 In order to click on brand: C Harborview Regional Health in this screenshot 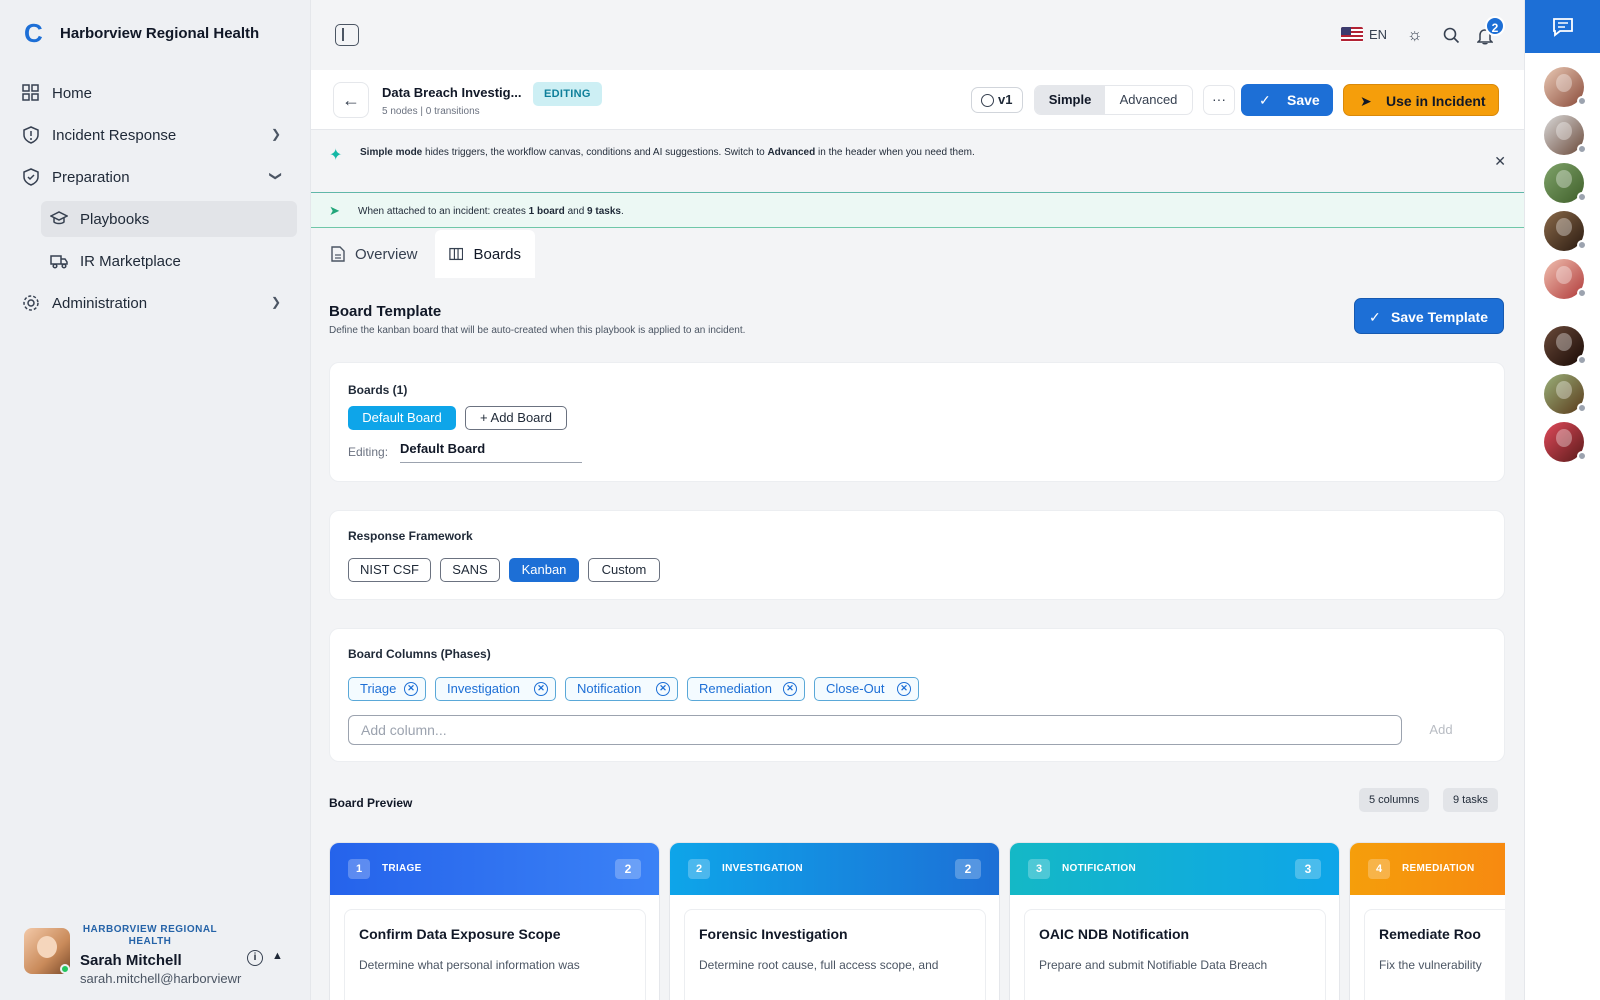, I will do `click(142, 33)`.